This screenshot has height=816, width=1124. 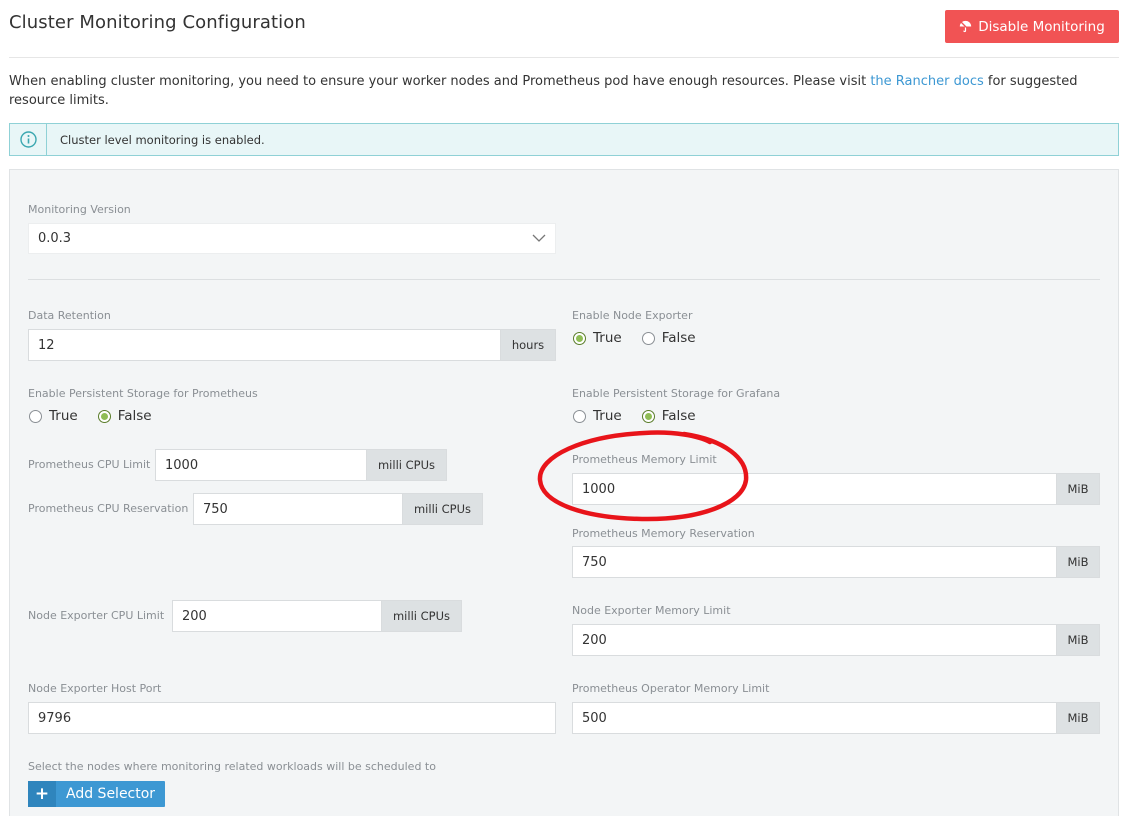 I want to click on node-exporter-host-port-field: 9796, so click(x=292, y=718).